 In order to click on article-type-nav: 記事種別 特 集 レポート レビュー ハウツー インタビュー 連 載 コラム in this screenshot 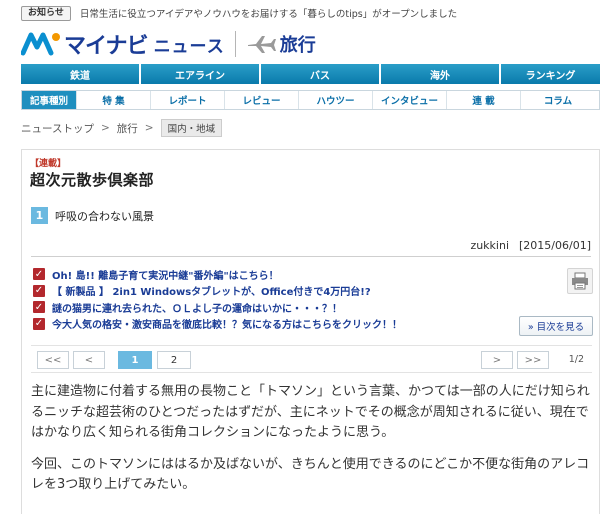, I will do `click(310, 100)`.